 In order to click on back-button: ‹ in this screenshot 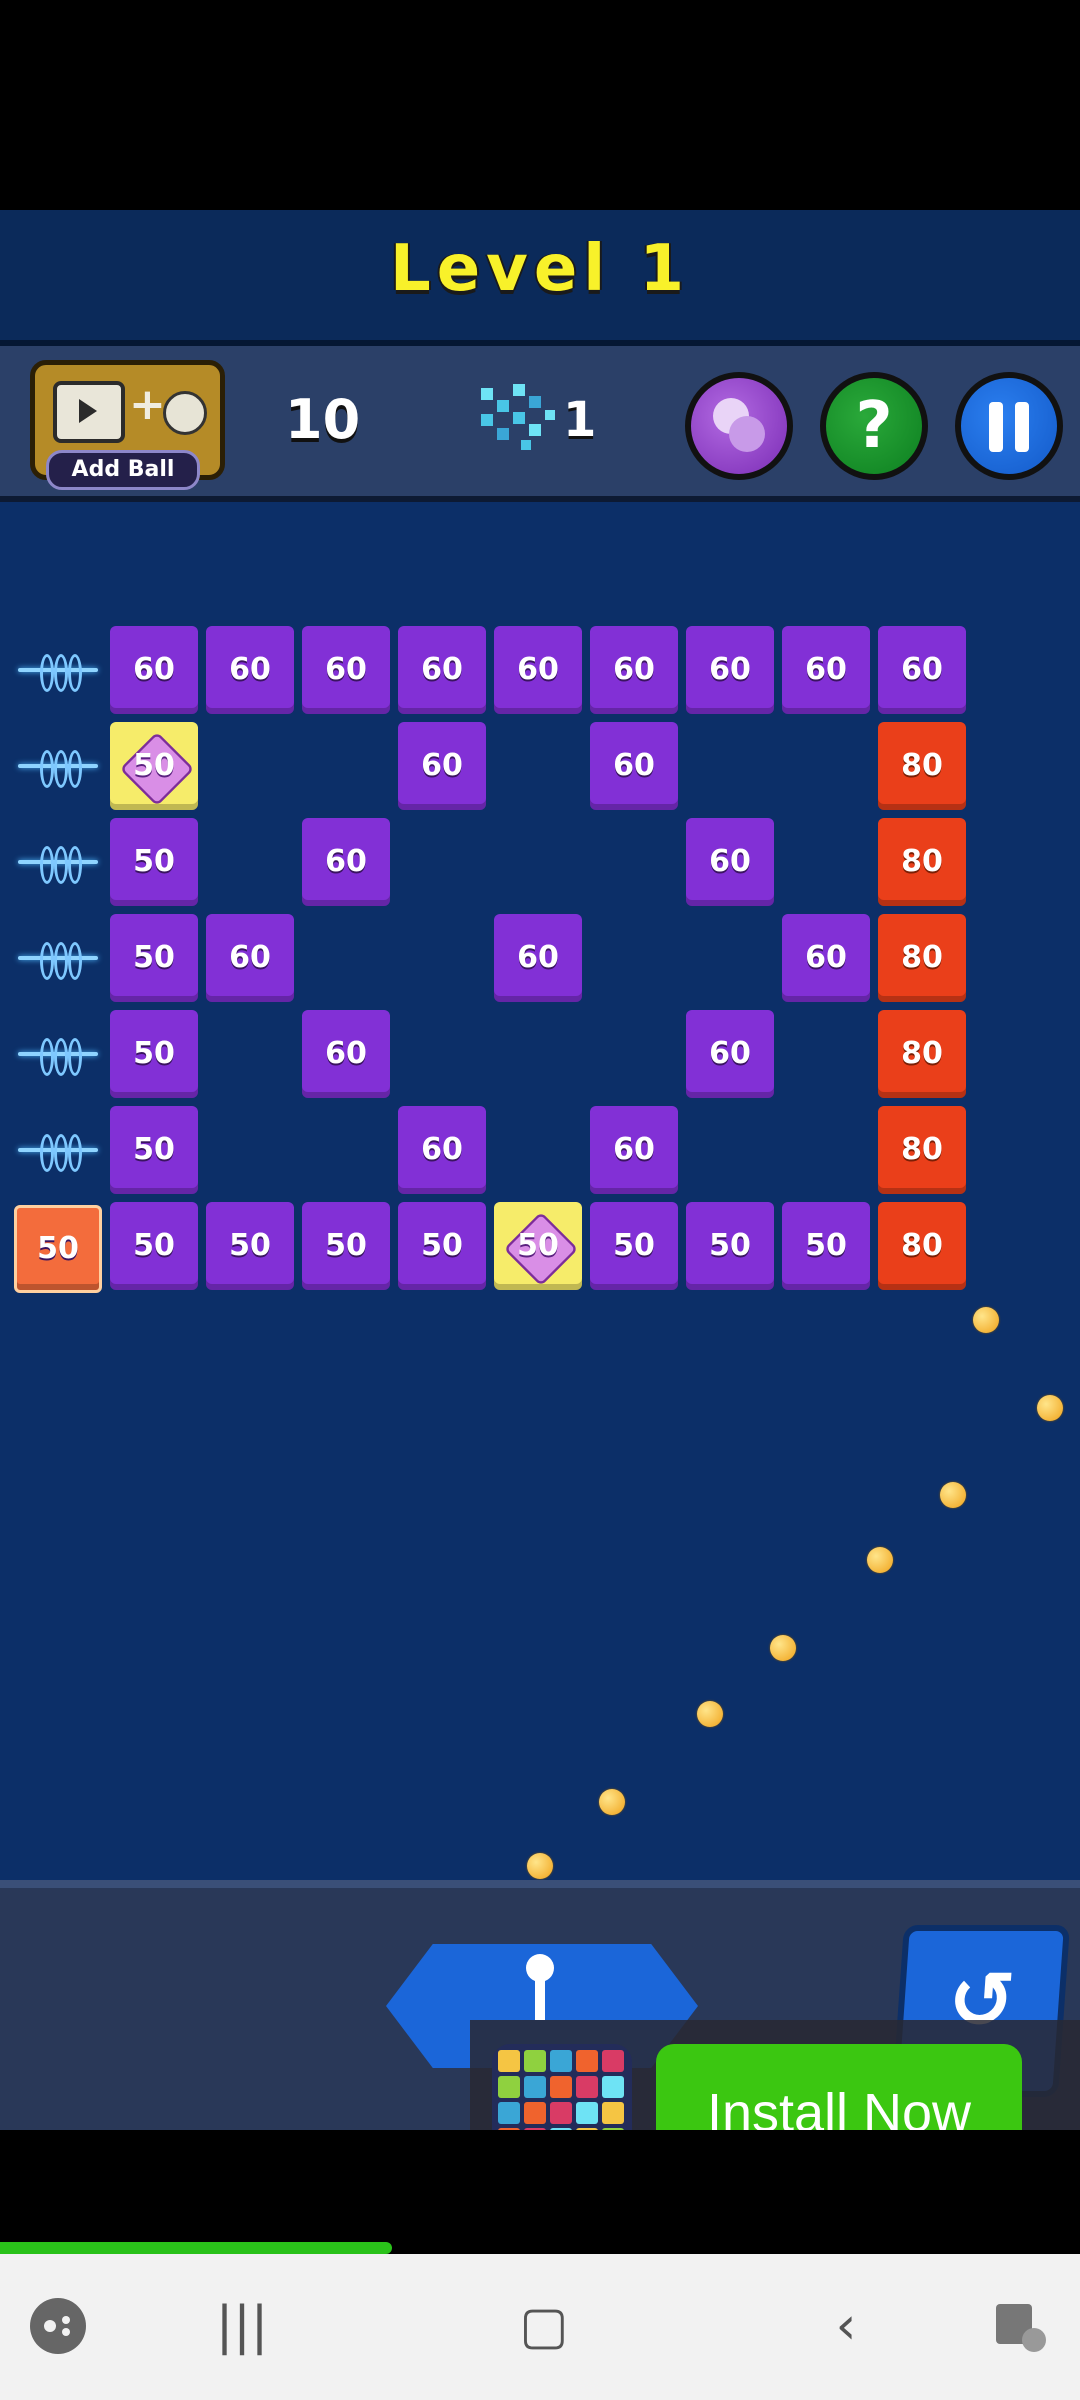, I will do `click(846, 2326)`.